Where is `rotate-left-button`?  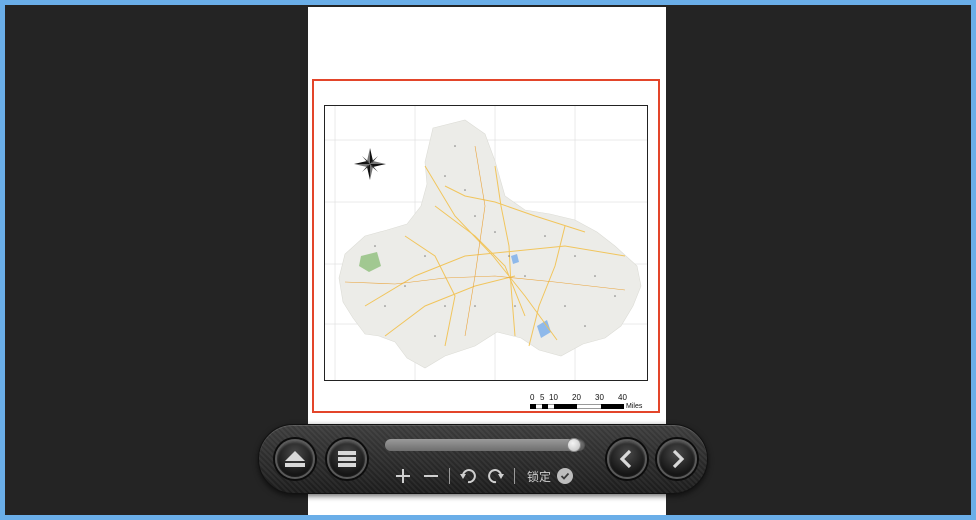 rotate-left-button is located at coordinates (468, 476).